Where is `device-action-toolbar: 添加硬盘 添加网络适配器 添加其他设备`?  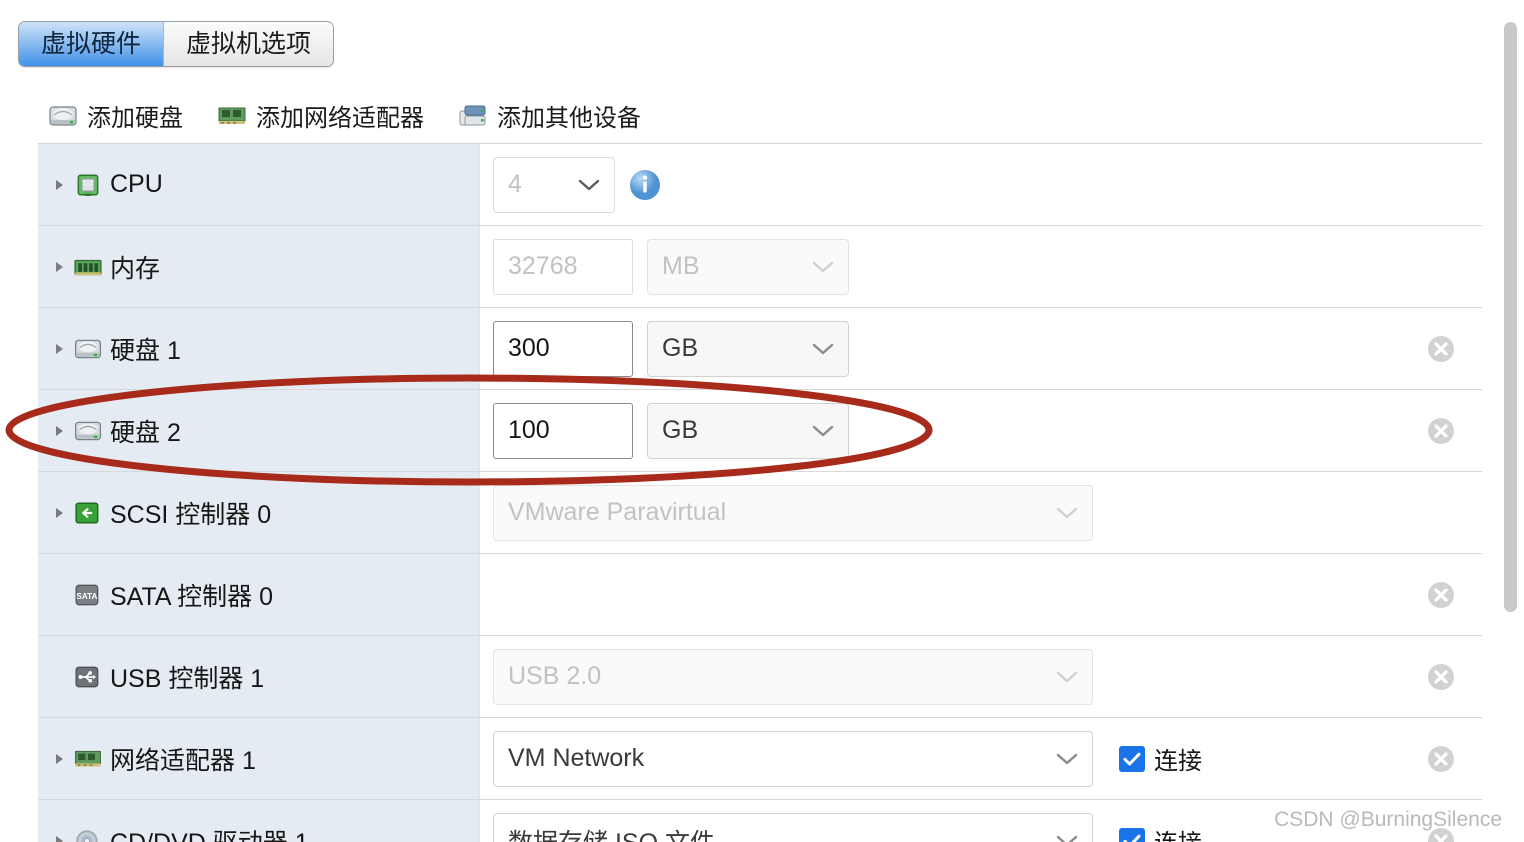 device-action-toolbar: 添加硬盘 添加网络适配器 添加其他设备 is located at coordinates (344, 115).